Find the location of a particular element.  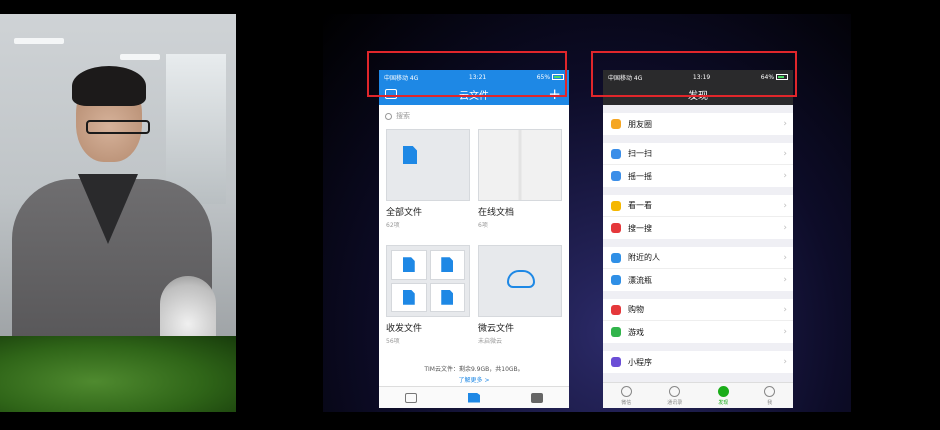

foreground-plant is located at coordinates (118, 374).